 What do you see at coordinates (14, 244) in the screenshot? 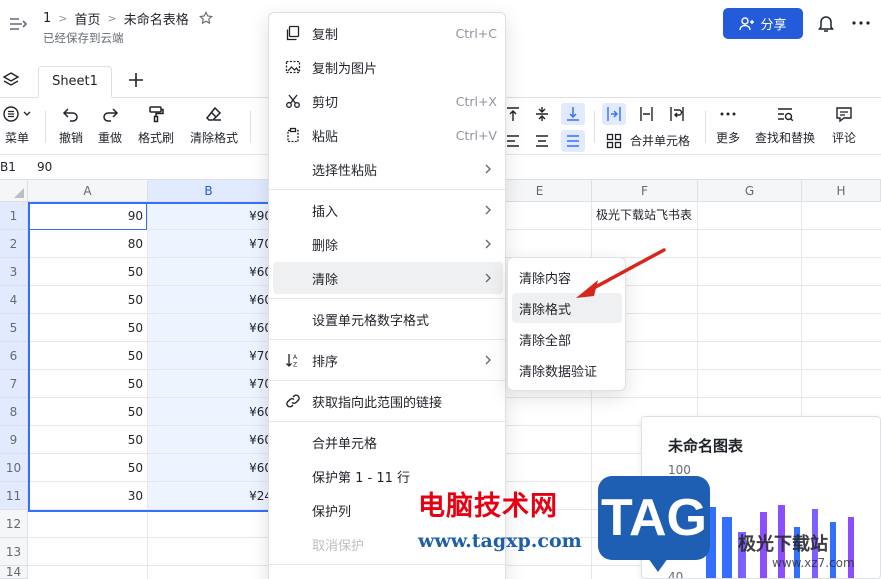
I see `row-header: 2` at bounding box center [14, 244].